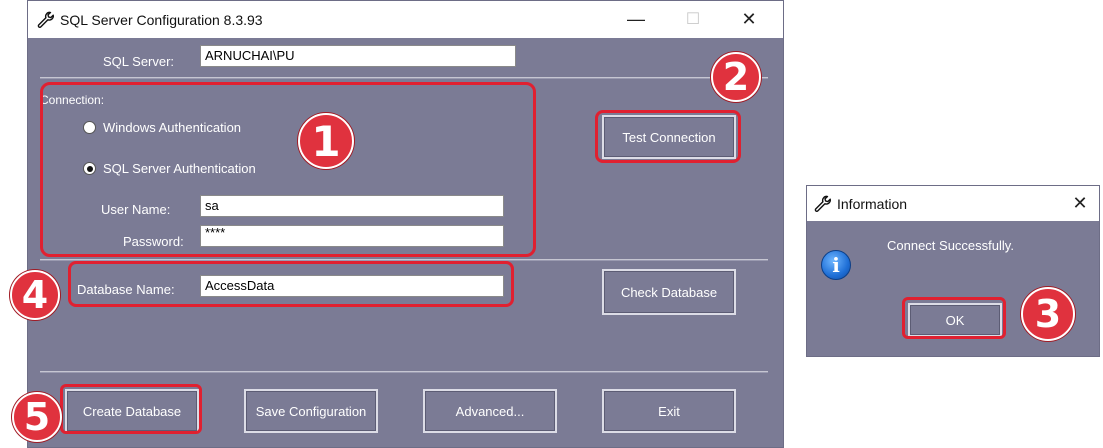 The height and width of the screenshot is (448, 1103). What do you see at coordinates (37, 417) in the screenshot?
I see `step-5-badge: 5` at bounding box center [37, 417].